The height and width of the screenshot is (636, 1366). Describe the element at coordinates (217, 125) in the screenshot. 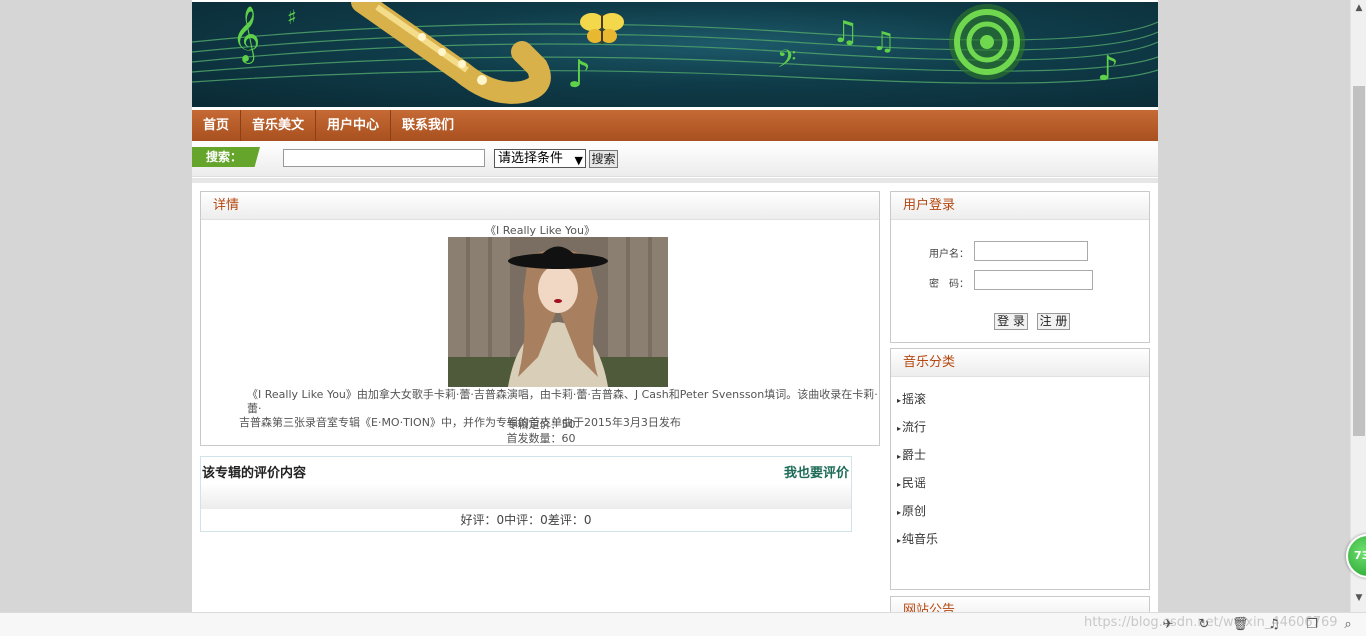

I see `nav-item-home: 首页` at that location.